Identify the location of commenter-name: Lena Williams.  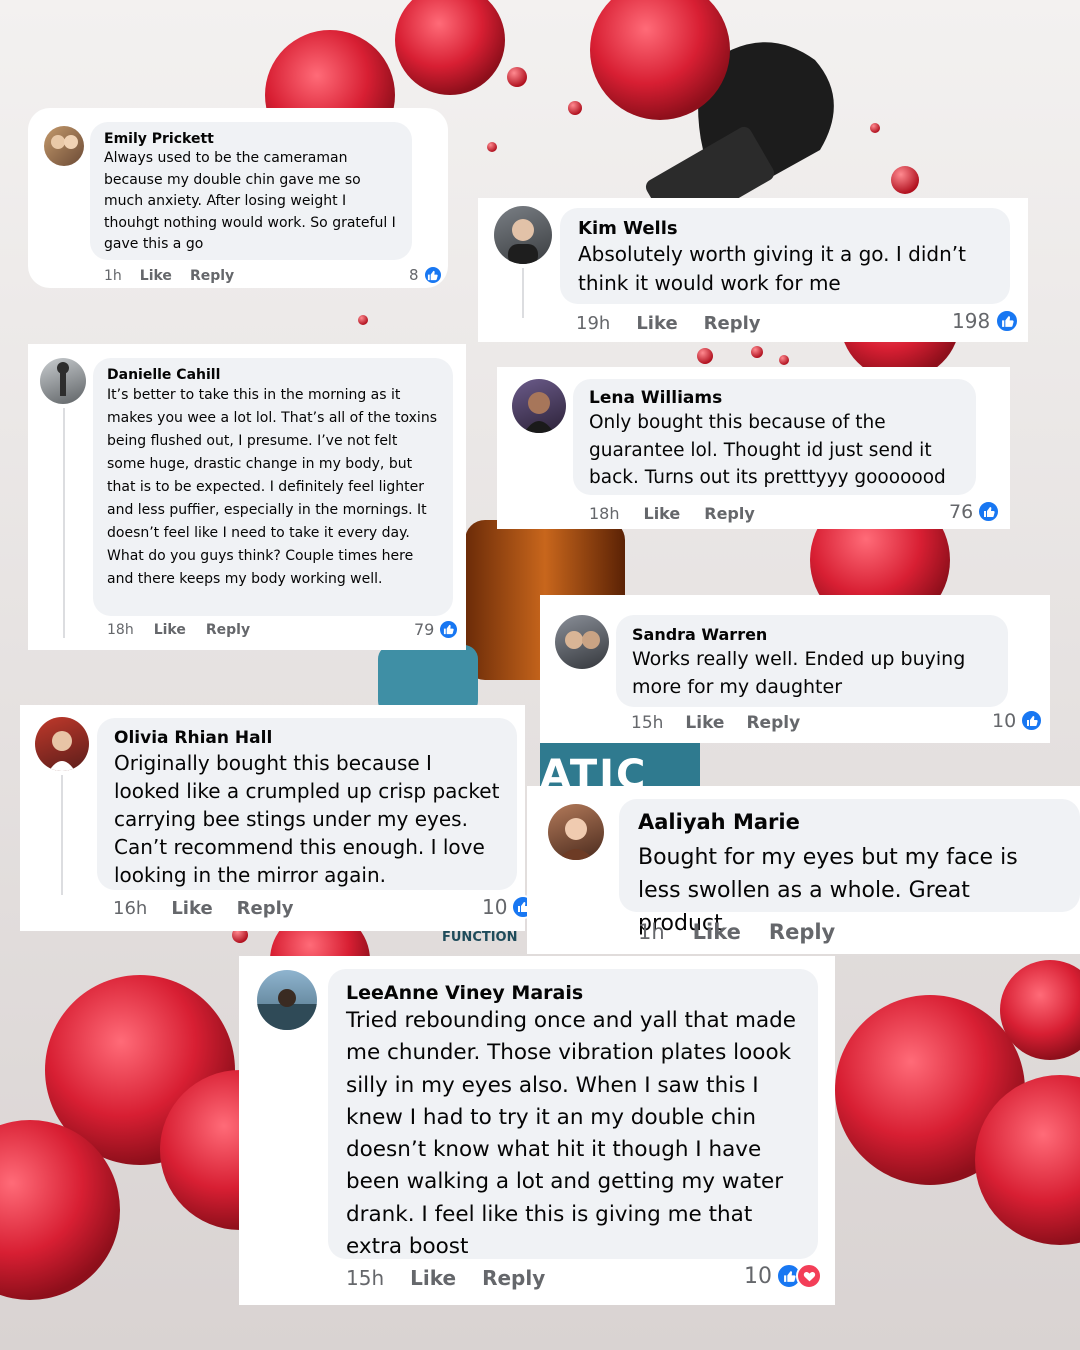
(774, 398).